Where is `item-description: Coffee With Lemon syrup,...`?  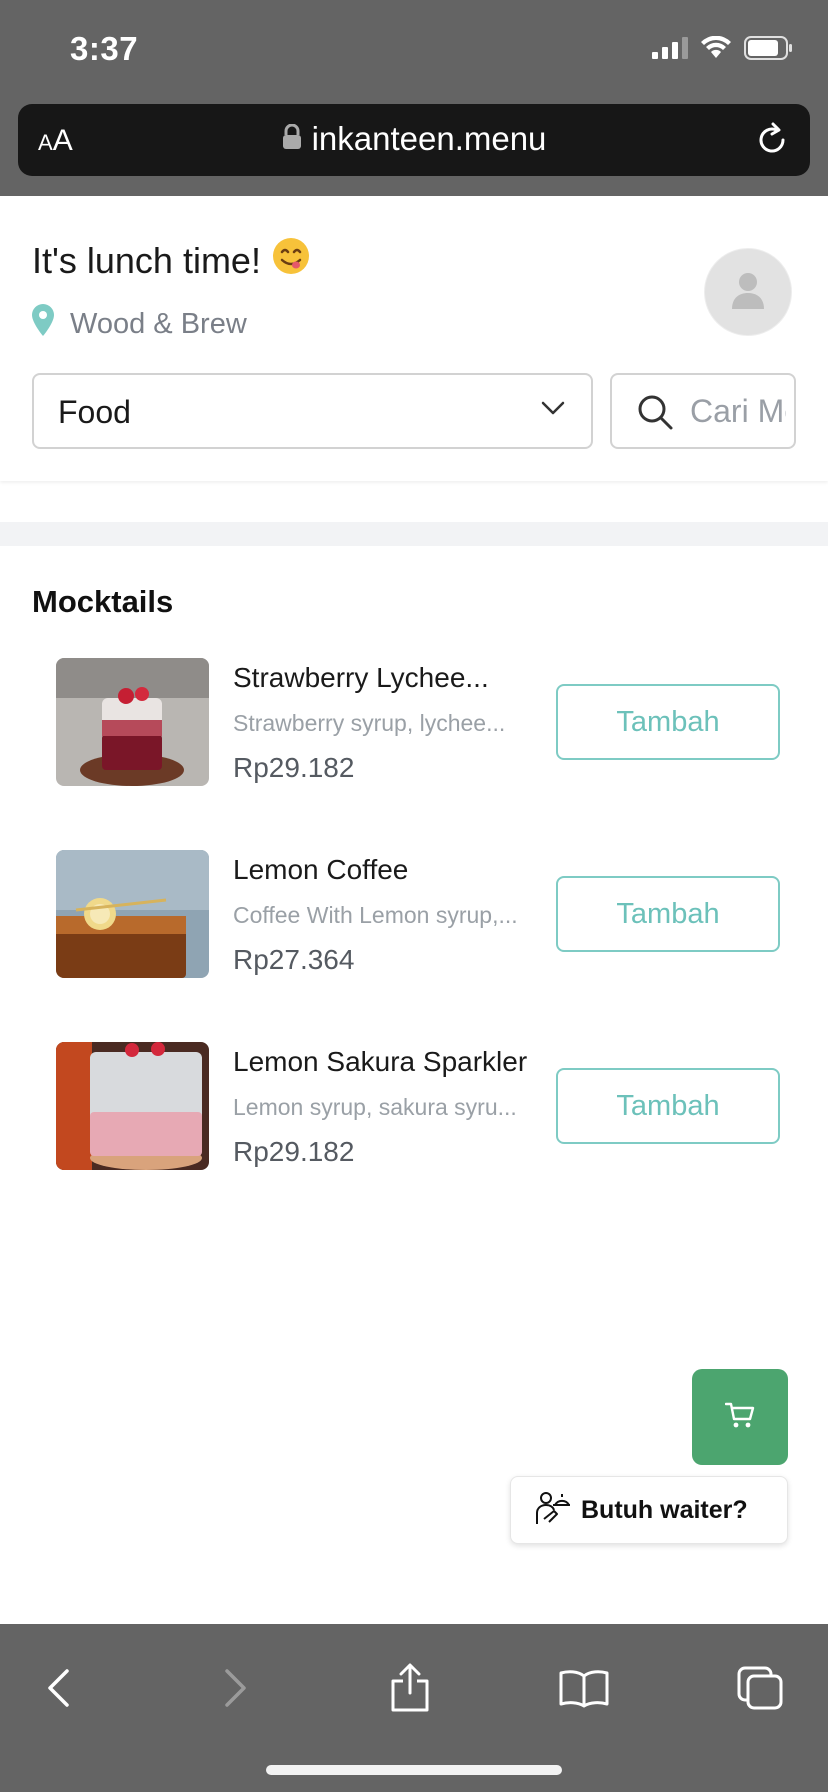
item-description: Coffee With Lemon syrup,... is located at coordinates (375, 915).